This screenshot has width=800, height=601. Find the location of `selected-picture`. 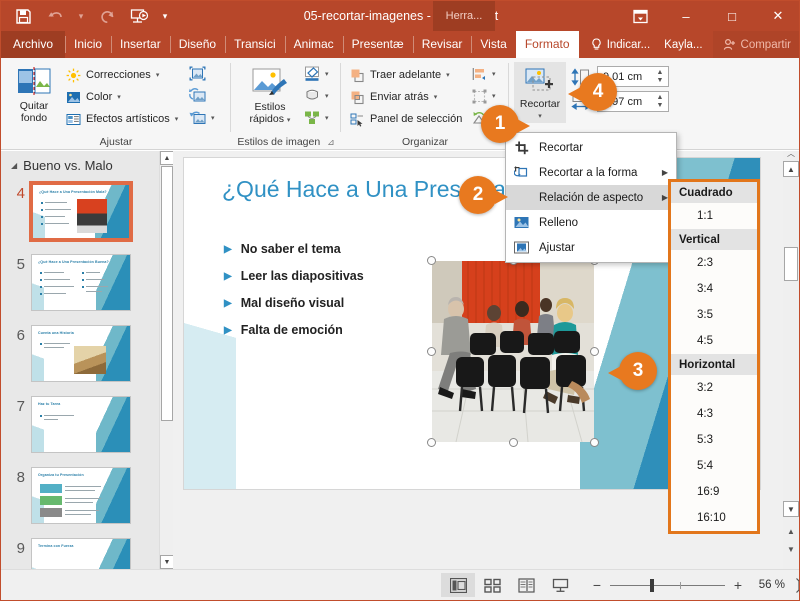

selected-picture is located at coordinates (513, 351).